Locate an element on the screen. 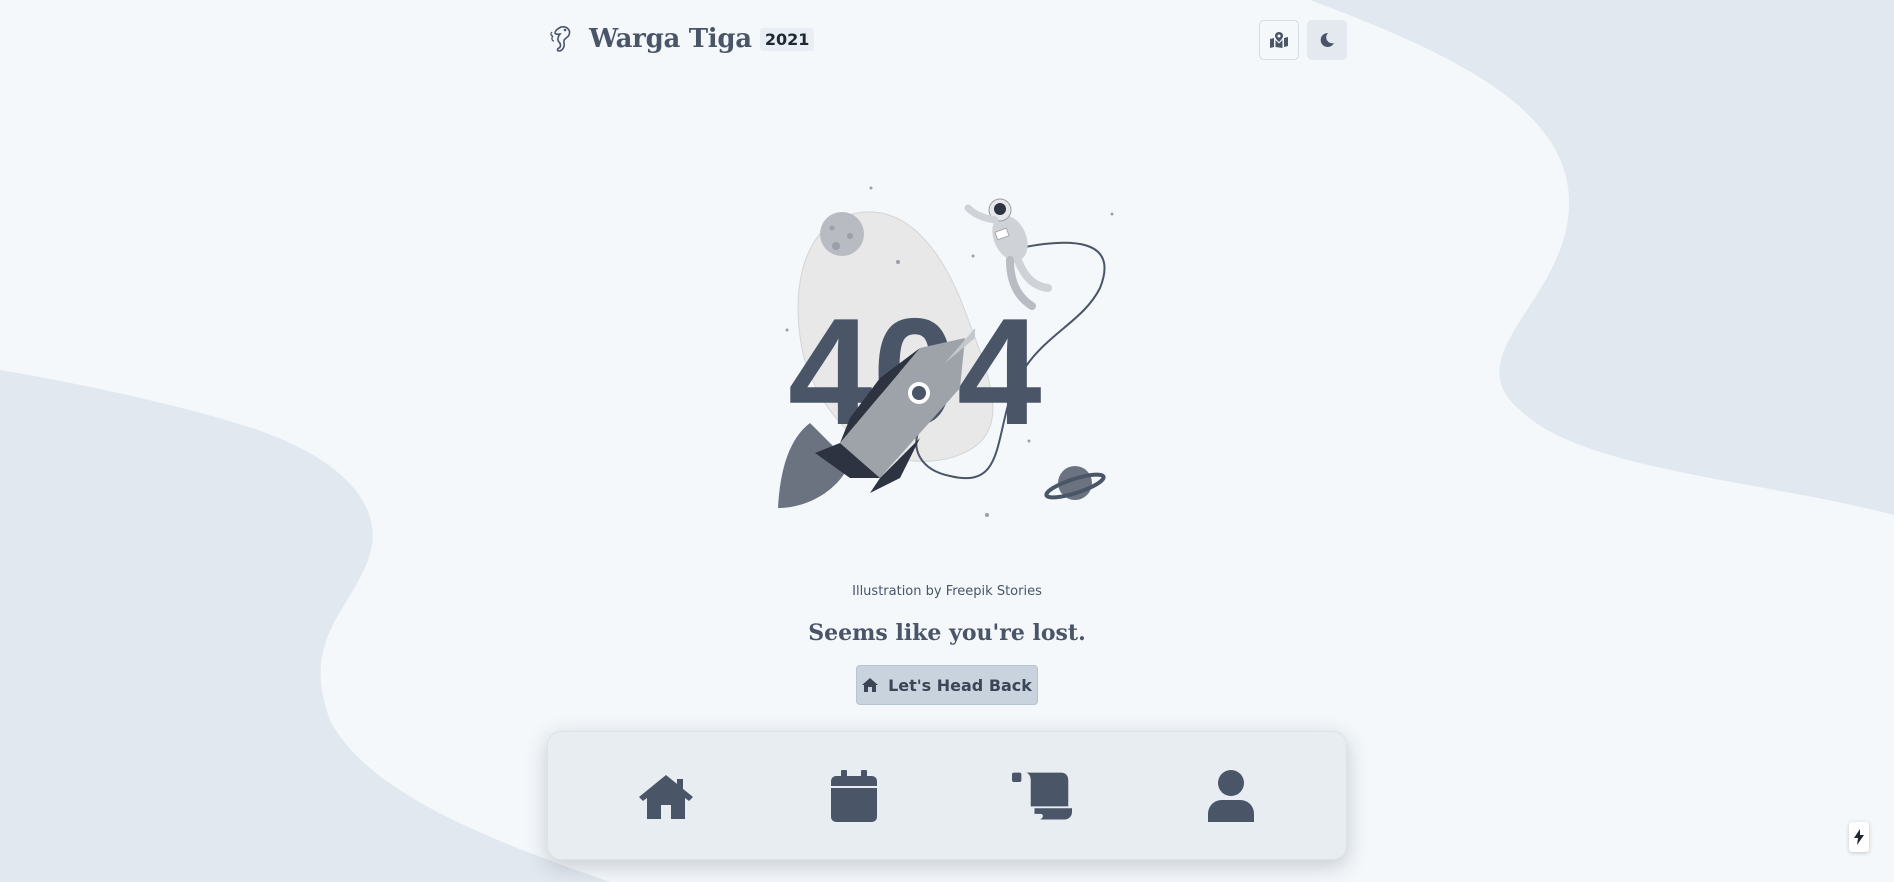 This screenshot has height=882, width=1894. bolt-button is located at coordinates (1859, 837).